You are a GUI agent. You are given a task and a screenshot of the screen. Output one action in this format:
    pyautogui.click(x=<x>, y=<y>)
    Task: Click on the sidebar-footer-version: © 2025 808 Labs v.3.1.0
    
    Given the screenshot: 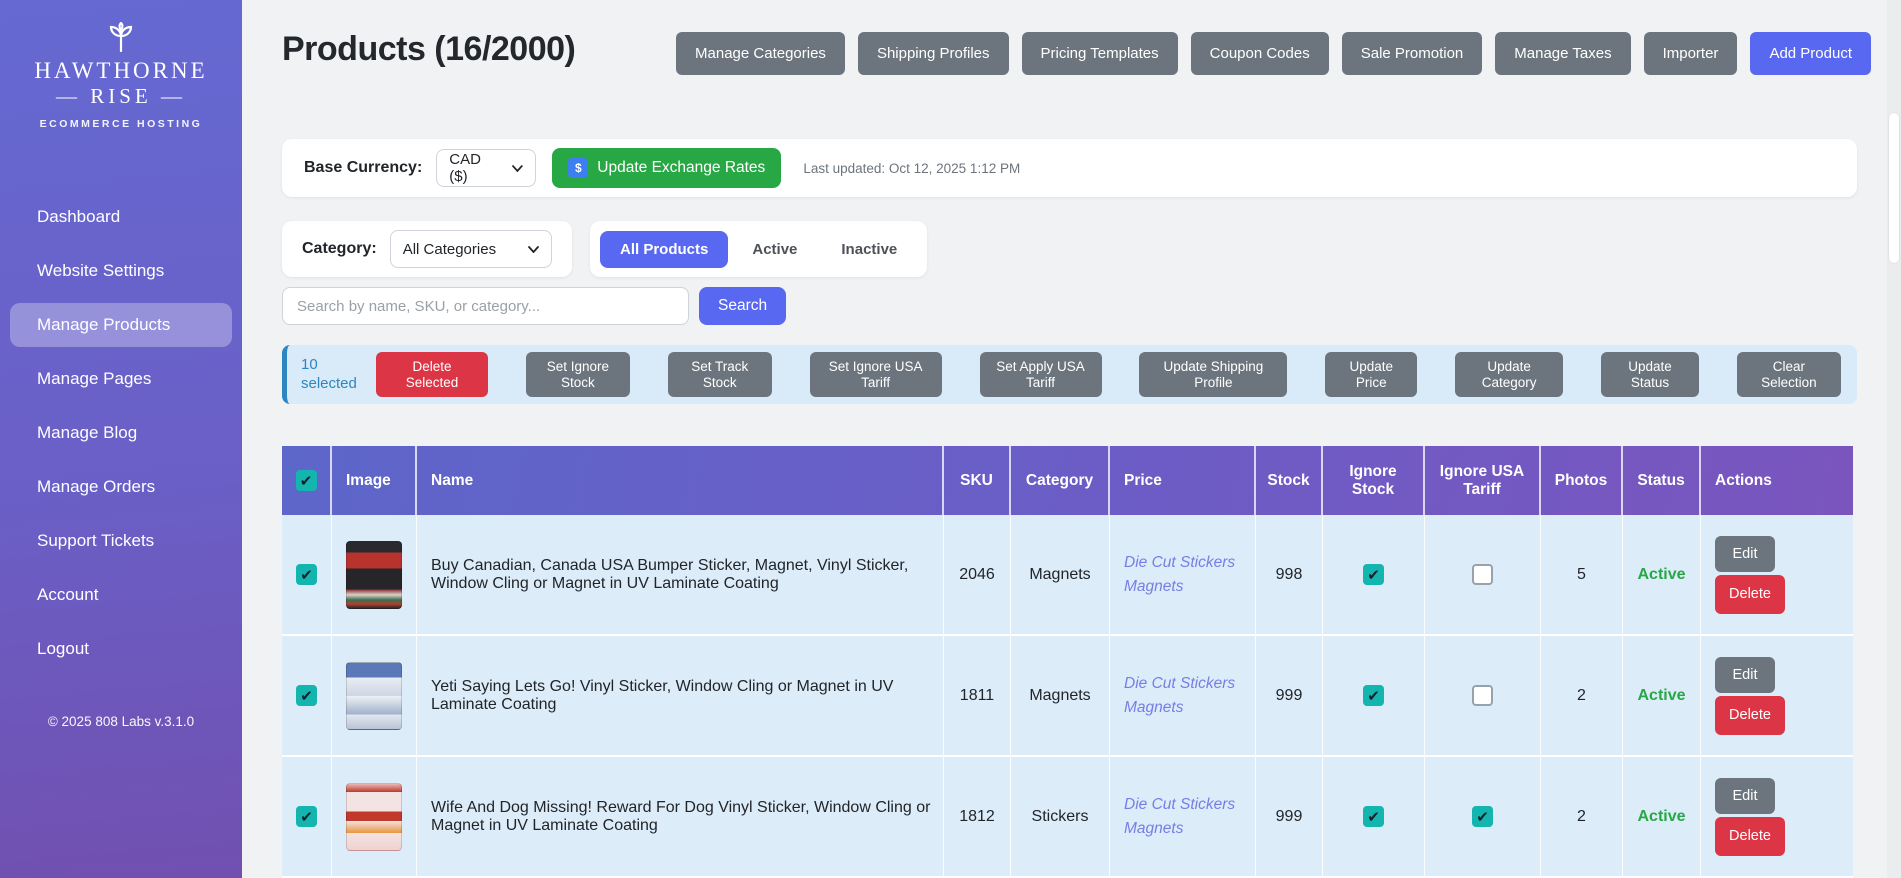 What is the action you would take?
    pyautogui.click(x=121, y=721)
    